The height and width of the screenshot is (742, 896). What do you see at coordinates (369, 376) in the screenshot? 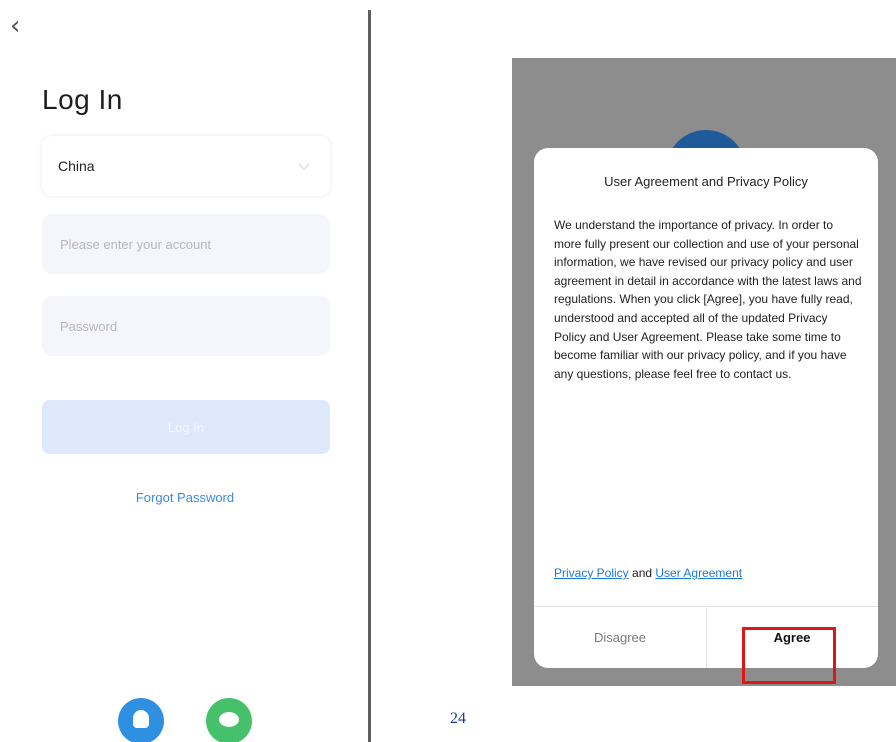
I see `screen-divider` at bounding box center [369, 376].